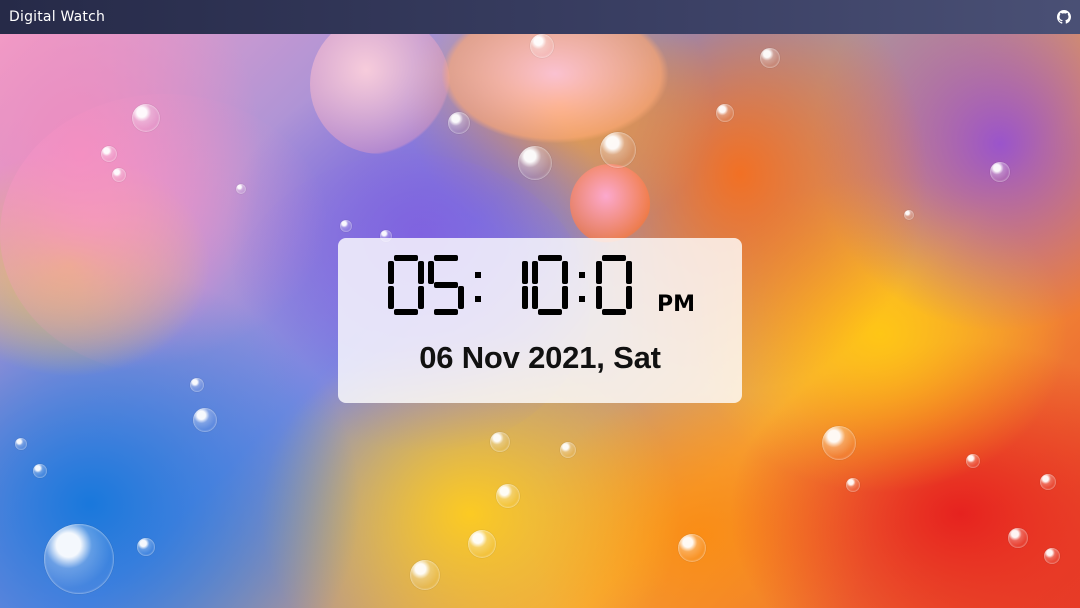 Image resolution: width=1080 pixels, height=608 pixels. What do you see at coordinates (510, 285) in the screenshot?
I see `seven-segment-time` at bounding box center [510, 285].